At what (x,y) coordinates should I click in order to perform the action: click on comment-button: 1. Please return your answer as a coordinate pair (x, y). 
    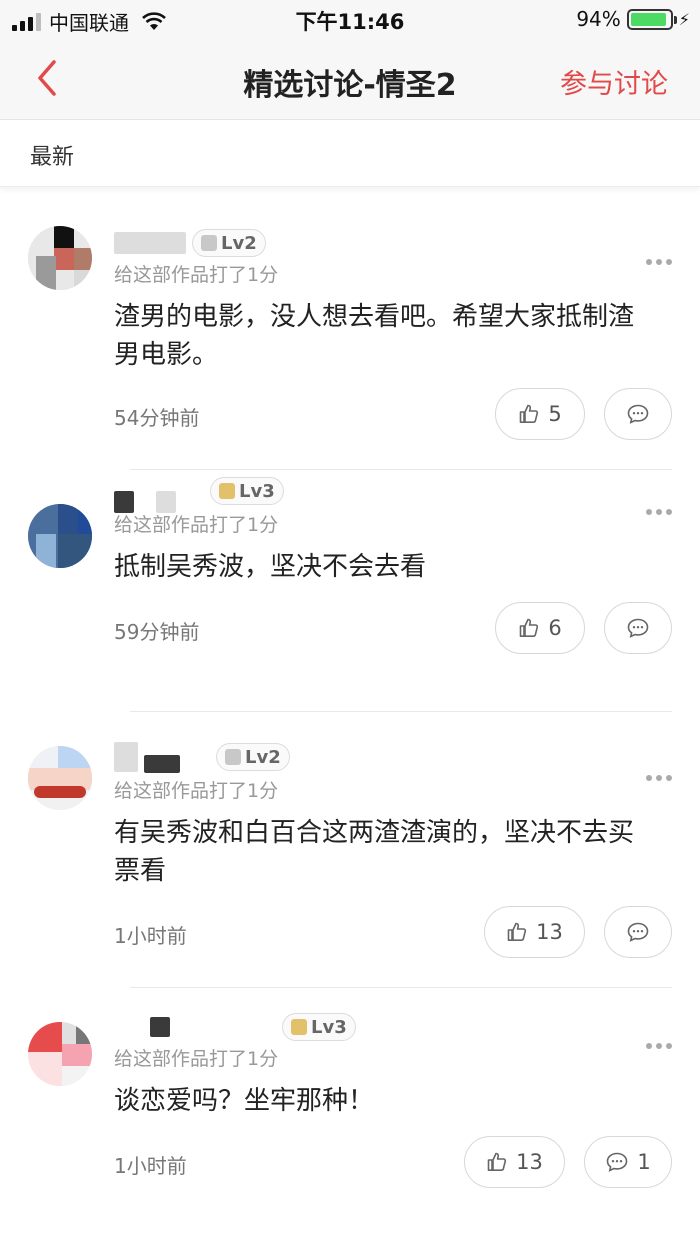
    Looking at the image, I should click on (628, 1162).